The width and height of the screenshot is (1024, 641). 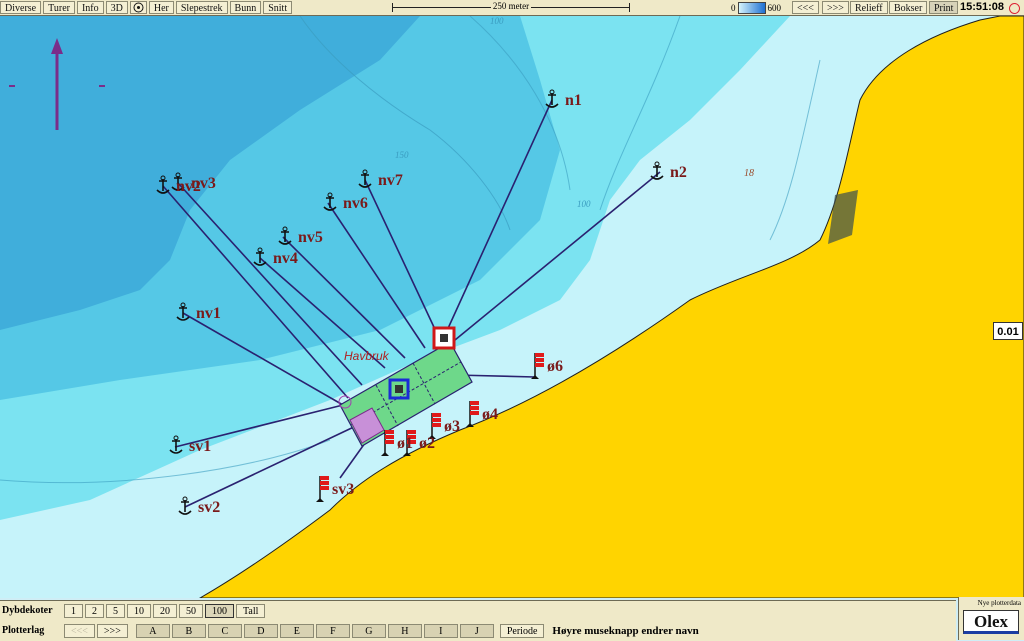 What do you see at coordinates (981, 7) in the screenshot?
I see `clock: 15:51:08` at bounding box center [981, 7].